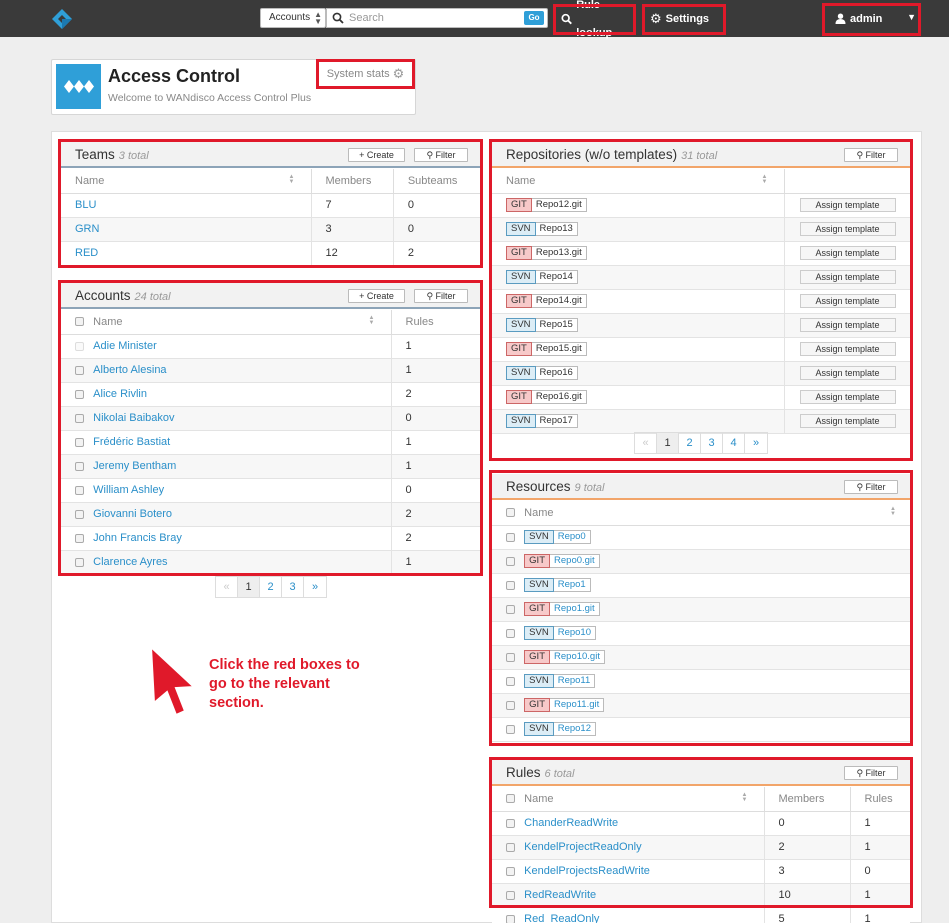 The height and width of the screenshot is (923, 949). Describe the element at coordinates (318, 18) in the screenshot. I see `select-arrows-icon: ▲ ▼` at that location.